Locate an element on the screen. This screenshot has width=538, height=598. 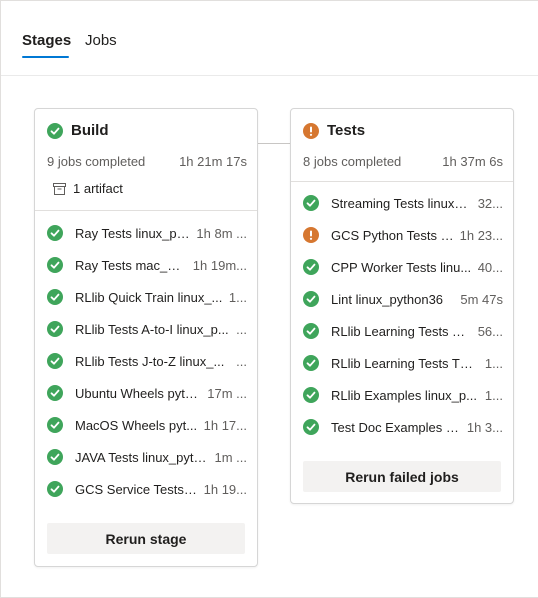
stage-duration: 1h 21m 17s is located at coordinates (213, 161).